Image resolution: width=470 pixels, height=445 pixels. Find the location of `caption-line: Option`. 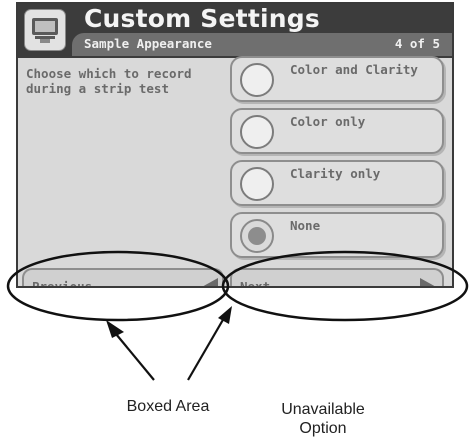

caption-line: Option is located at coordinates (323, 428).